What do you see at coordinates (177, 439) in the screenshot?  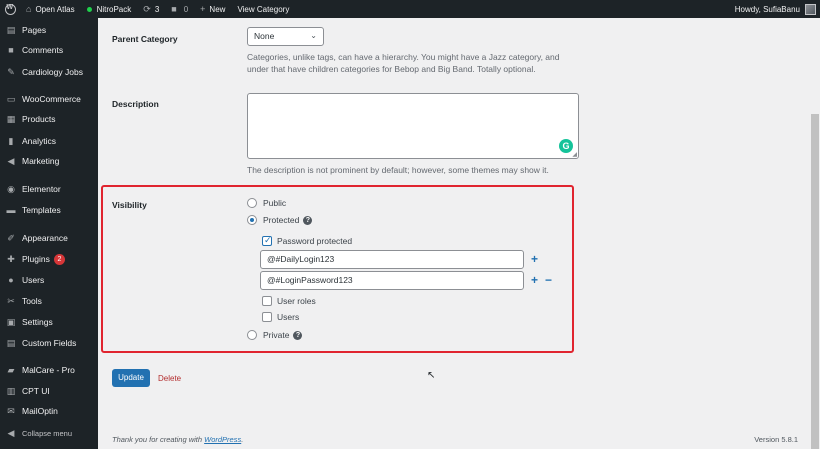 I see `footer-thanks: Thank you for creating with WordPress.` at bounding box center [177, 439].